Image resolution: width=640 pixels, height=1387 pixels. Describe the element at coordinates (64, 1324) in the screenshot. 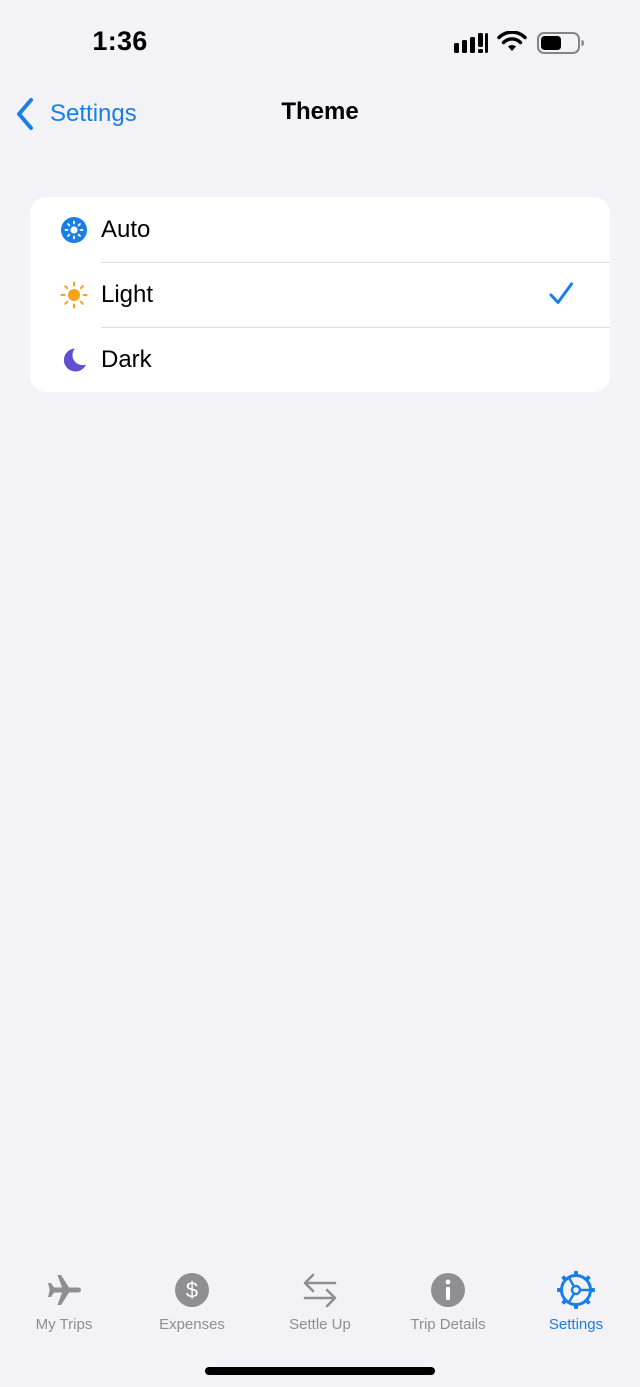

I see `tab-label: My Trips` at that location.